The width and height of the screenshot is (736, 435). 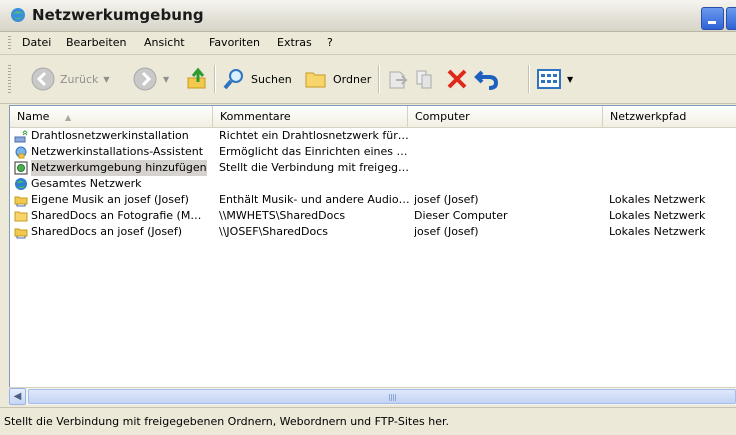 What do you see at coordinates (271, 79) in the screenshot?
I see `search-label: Suchen` at bounding box center [271, 79].